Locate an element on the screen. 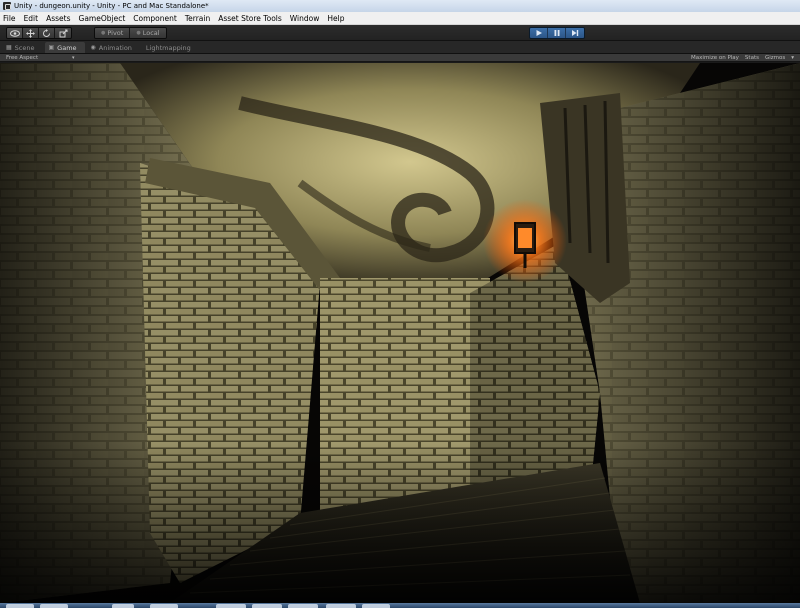  pause-icon is located at coordinates (556, 33).